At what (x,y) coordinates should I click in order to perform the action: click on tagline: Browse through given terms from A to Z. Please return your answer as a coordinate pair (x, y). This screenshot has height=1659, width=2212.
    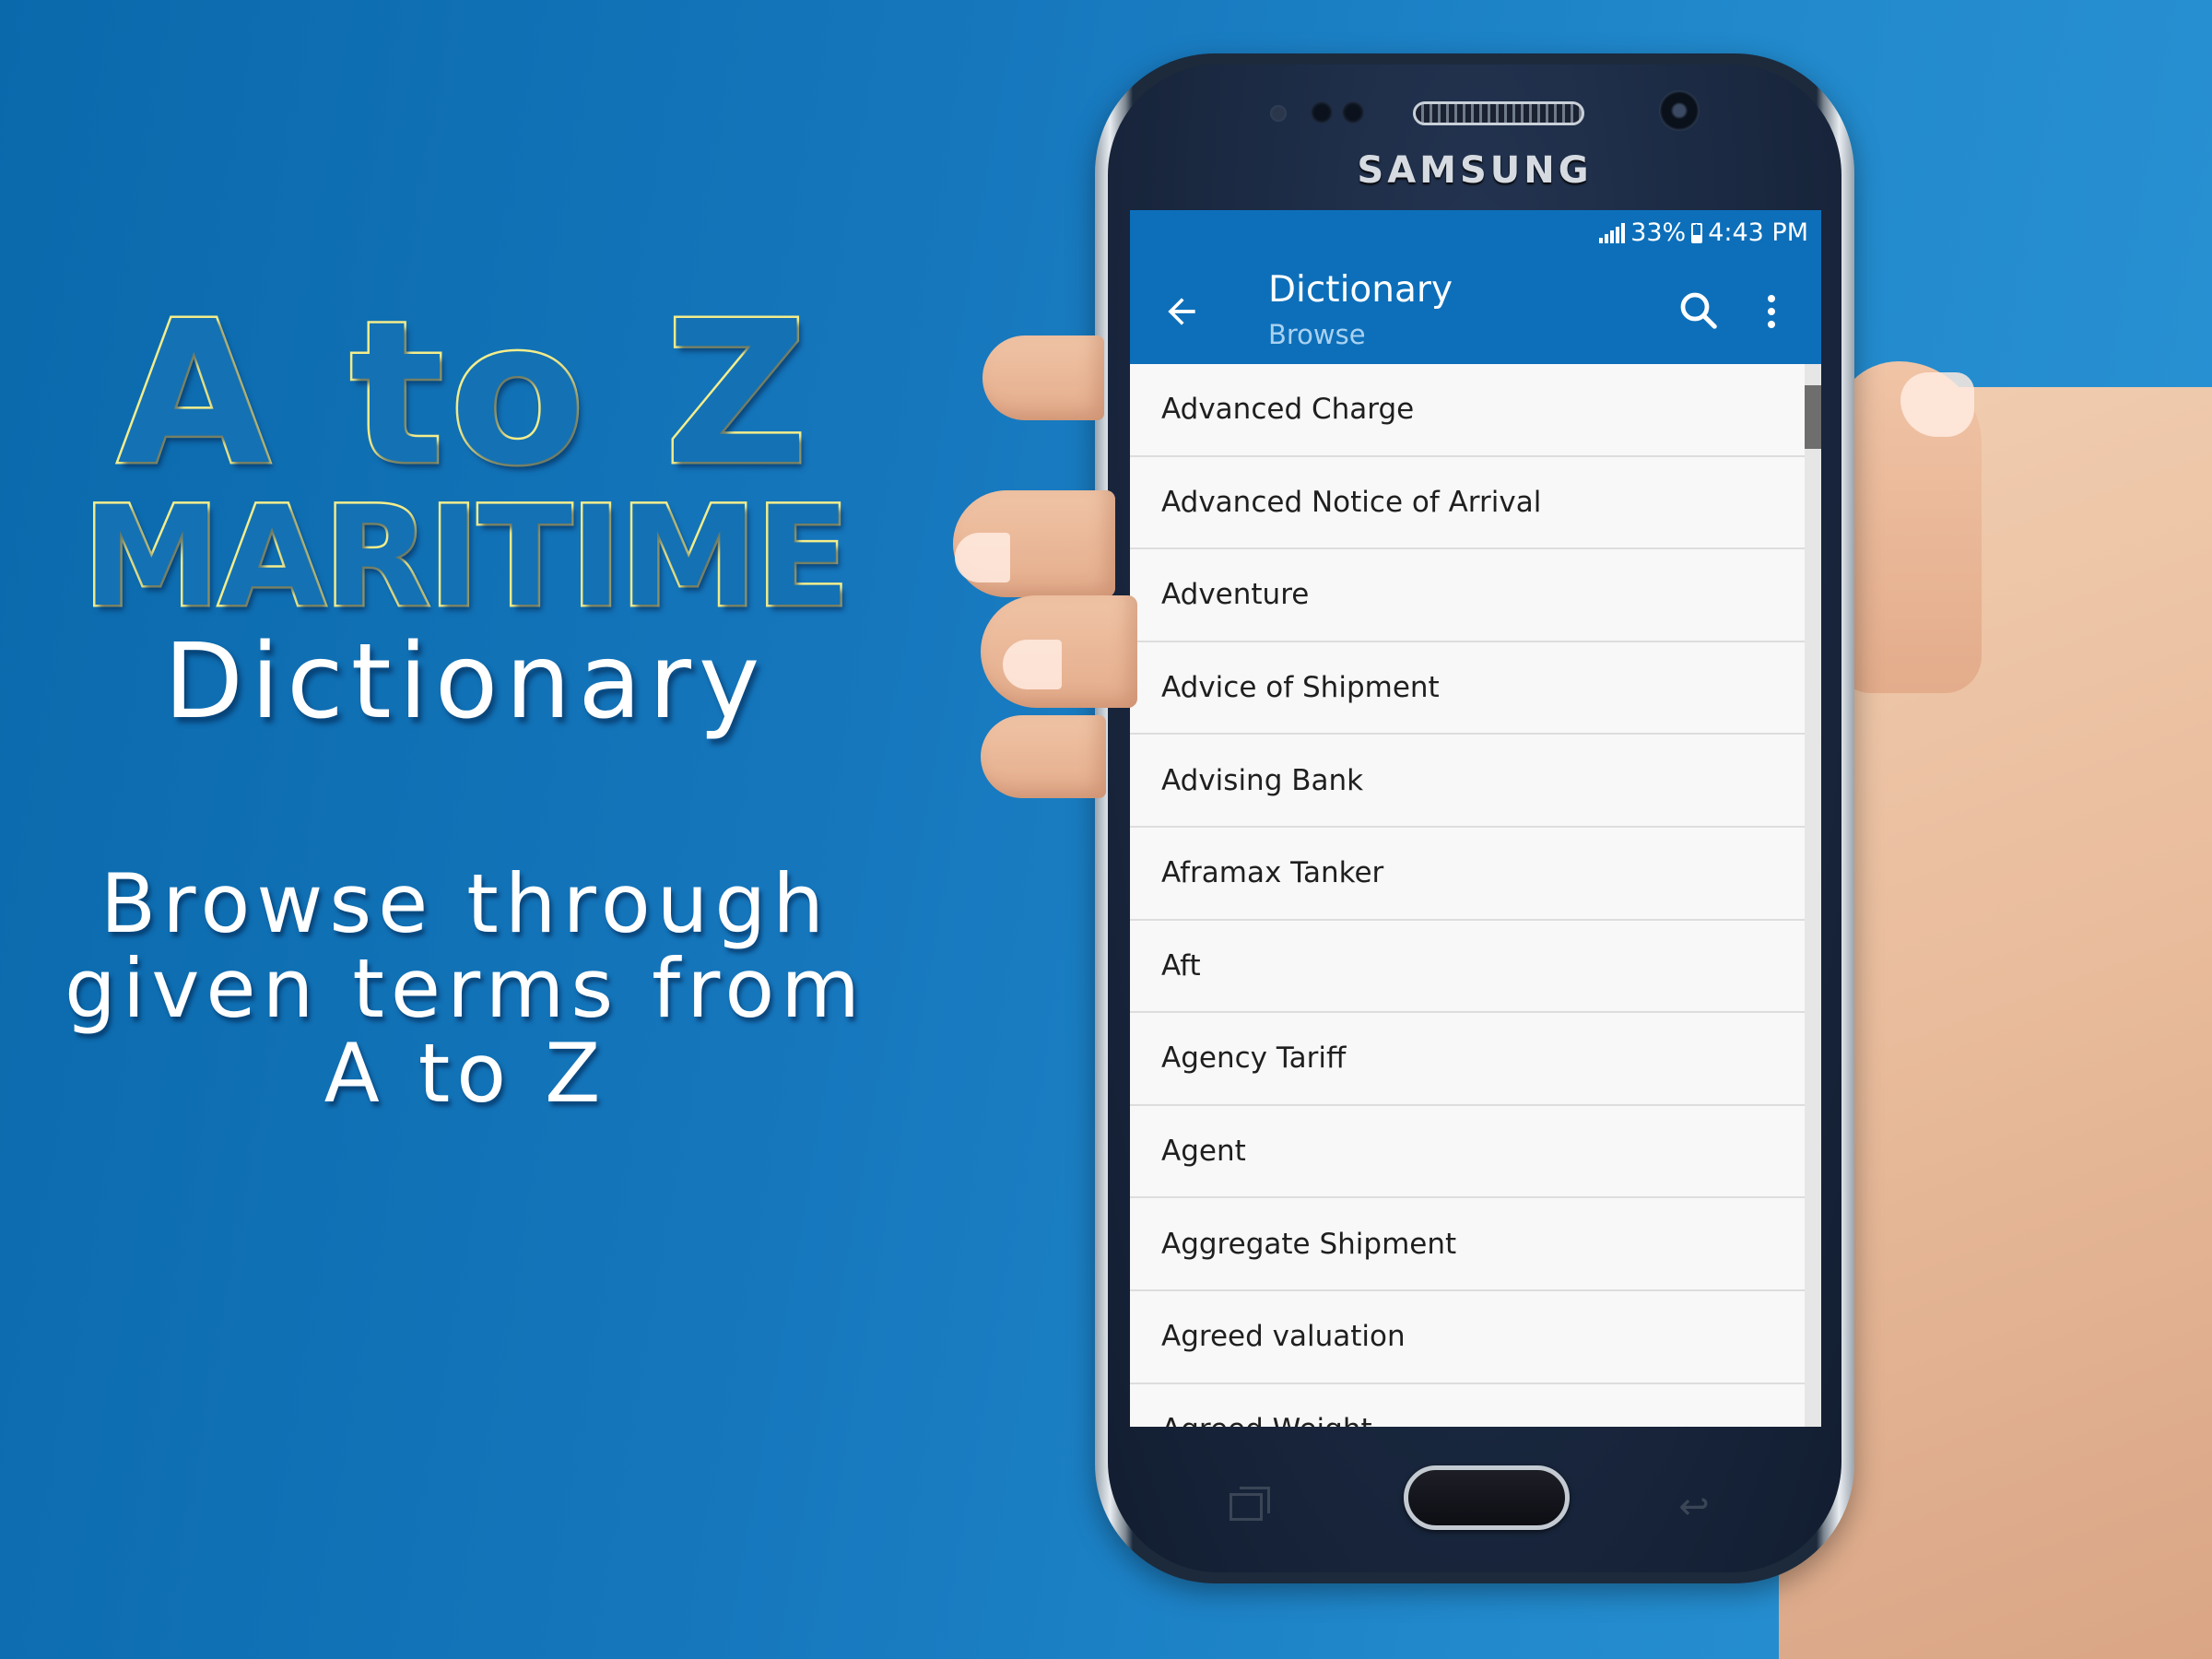
    Looking at the image, I should click on (465, 989).